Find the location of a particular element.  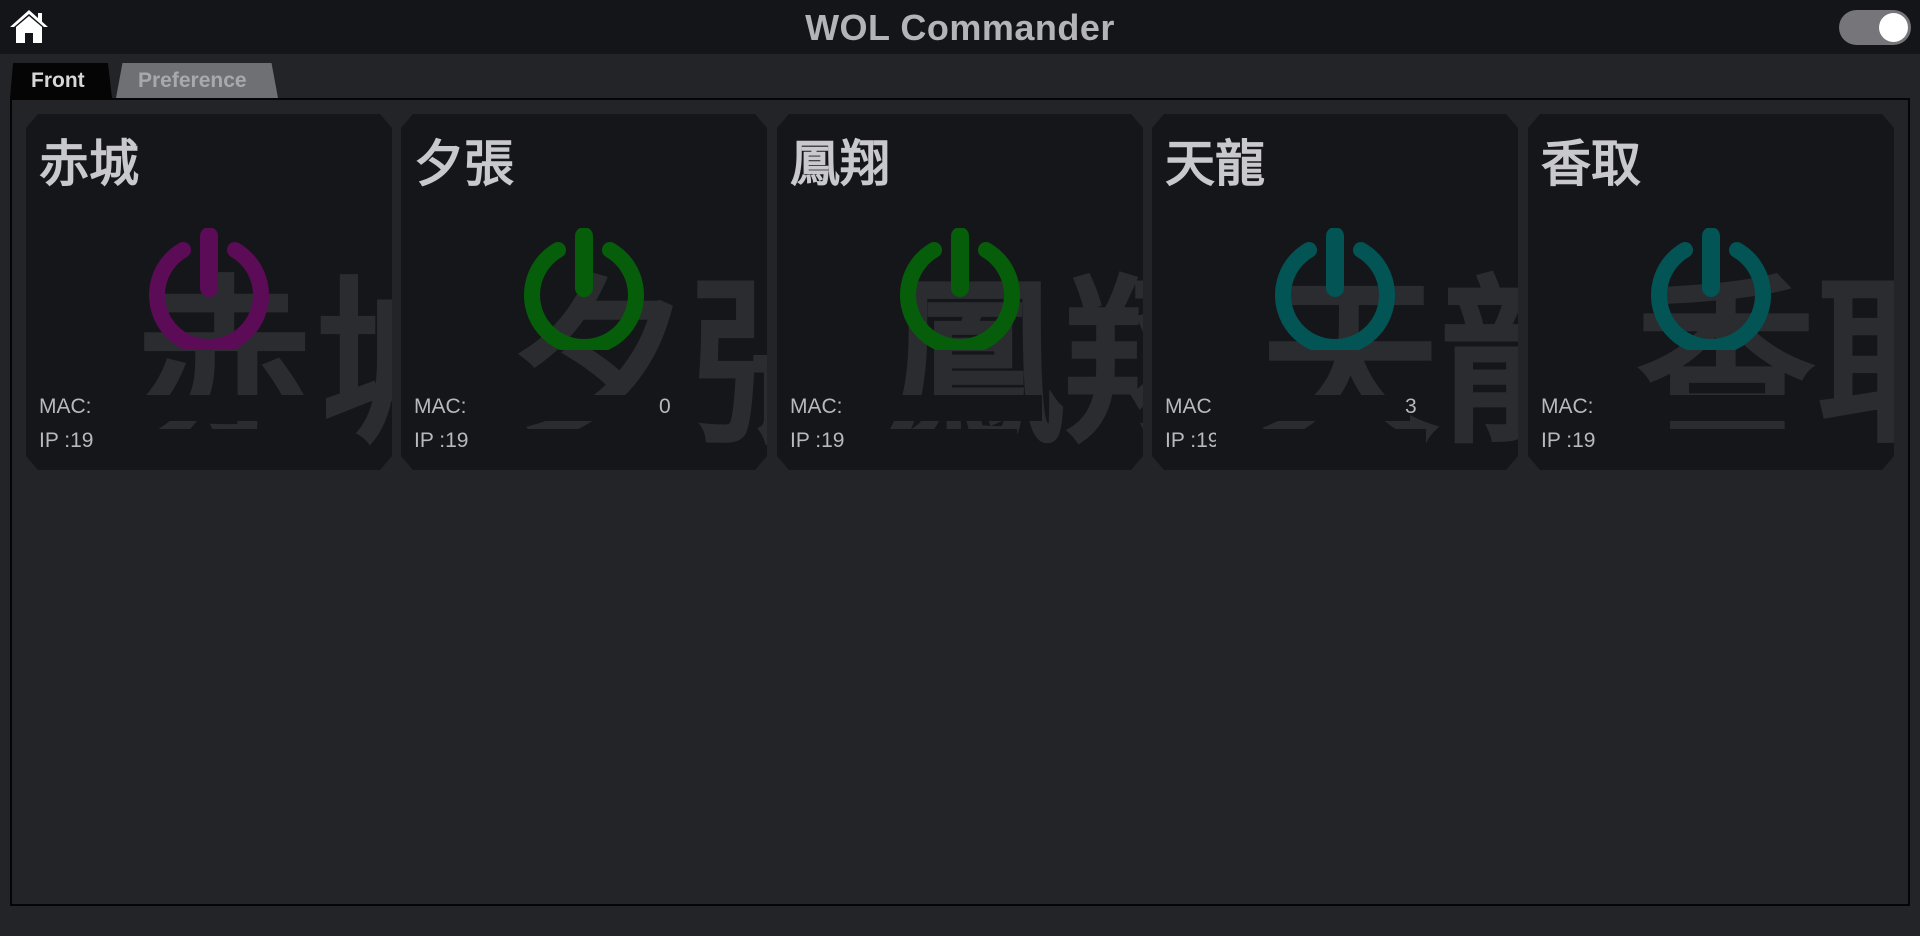

tab-preference: Preference is located at coordinates (197, 80).